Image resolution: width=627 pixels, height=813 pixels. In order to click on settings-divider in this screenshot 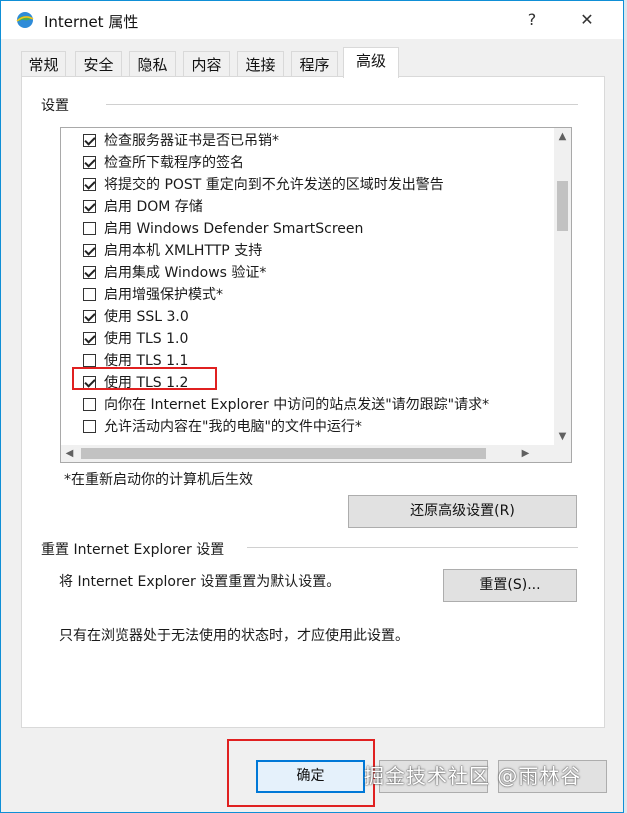, I will do `click(342, 104)`.